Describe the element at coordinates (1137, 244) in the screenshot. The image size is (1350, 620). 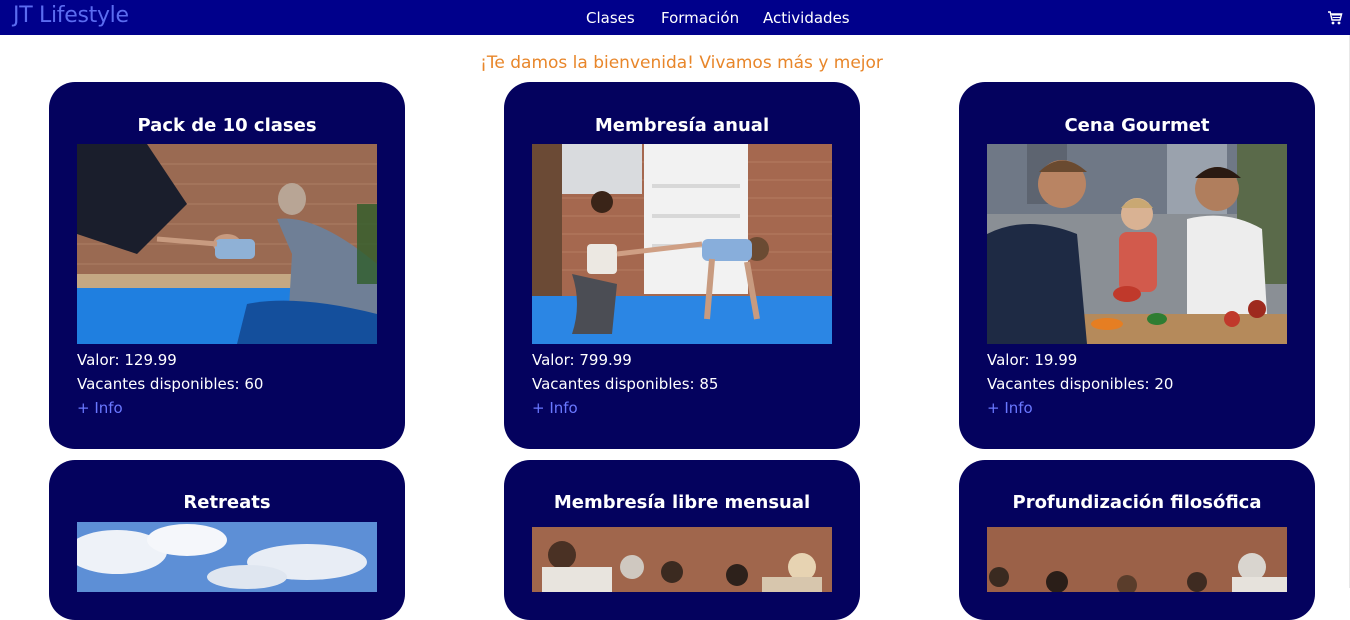
I see `card-image-gourmet-dinner` at that location.